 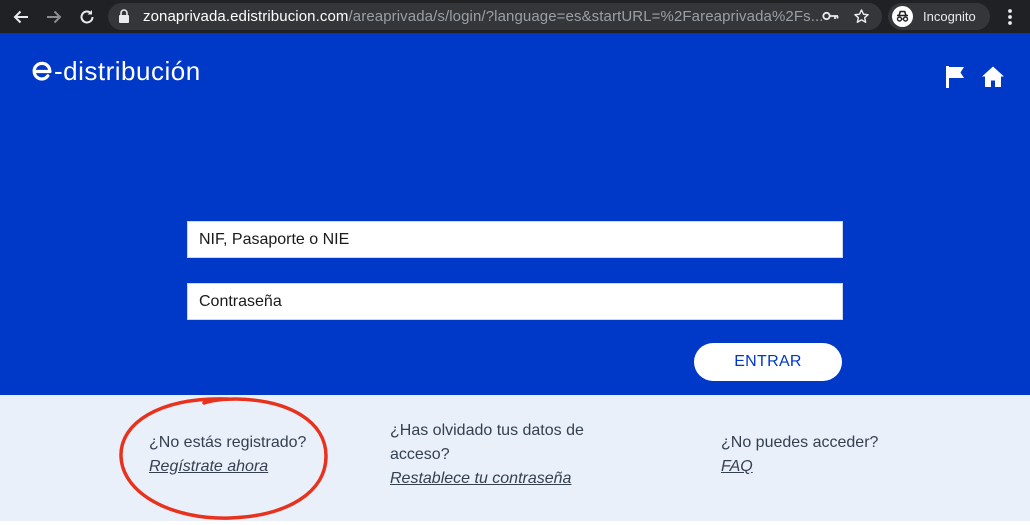 I want to click on logo: -distribución, so click(x=115, y=71).